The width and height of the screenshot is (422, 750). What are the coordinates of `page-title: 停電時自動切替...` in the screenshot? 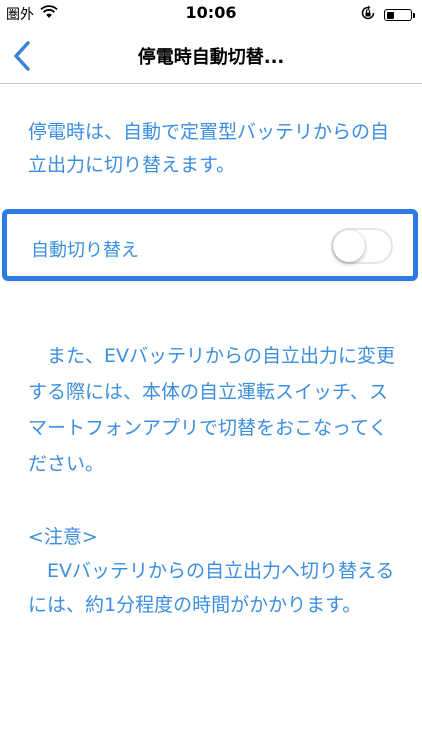 It's located at (211, 57).